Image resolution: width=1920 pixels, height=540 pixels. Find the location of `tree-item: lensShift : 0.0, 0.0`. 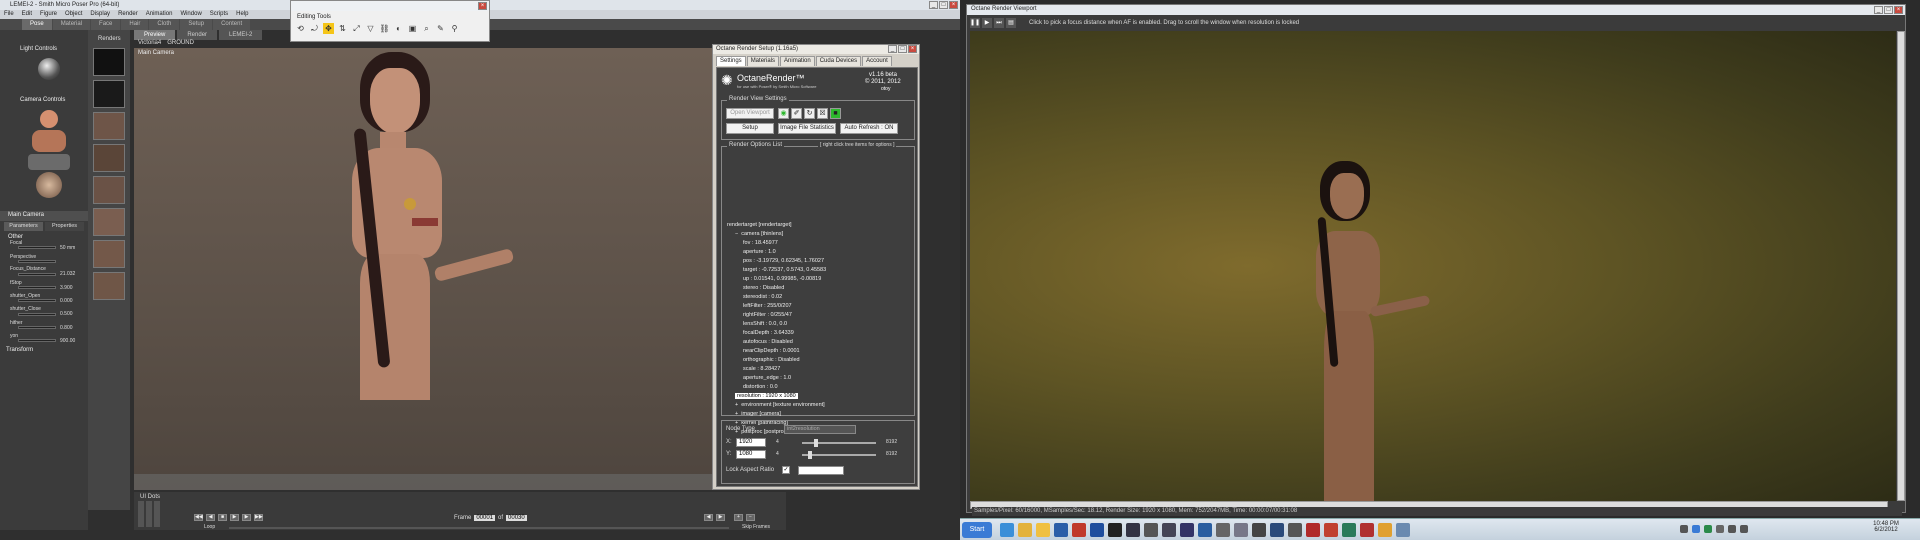

tree-item: lensShift : 0.0, 0.0 is located at coordinates (819, 324).